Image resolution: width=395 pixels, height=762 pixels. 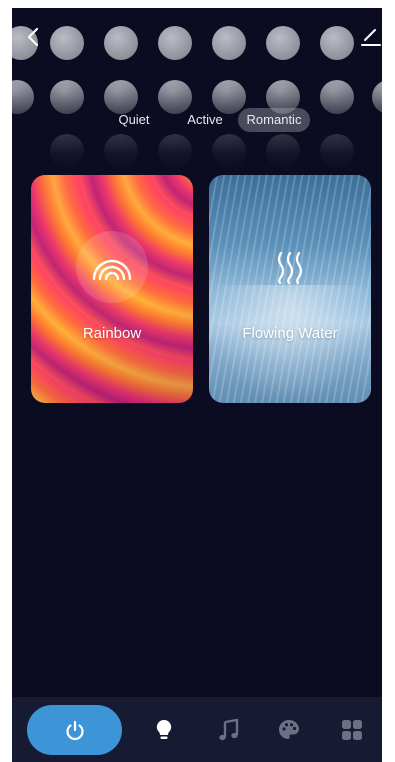 What do you see at coordinates (197, 729) in the screenshot?
I see `bottom-navigation-bar` at bounding box center [197, 729].